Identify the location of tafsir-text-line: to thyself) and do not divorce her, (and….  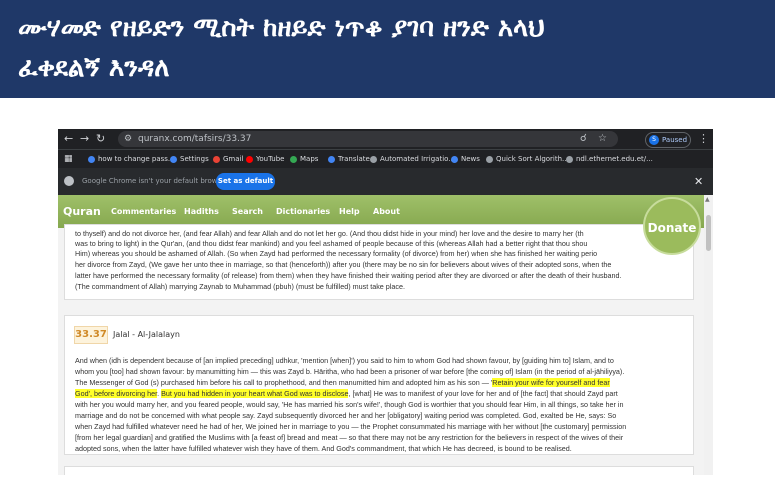
(329, 233).